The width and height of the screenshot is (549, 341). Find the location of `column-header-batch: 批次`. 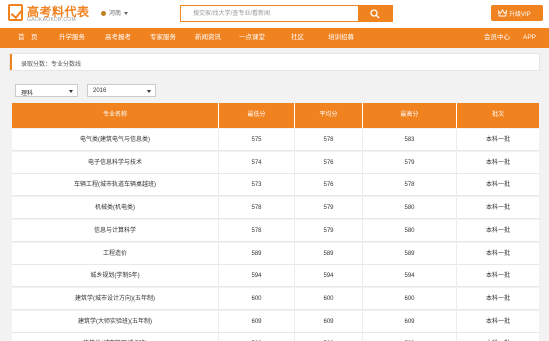

column-header-batch: 批次 is located at coordinates (497, 115).